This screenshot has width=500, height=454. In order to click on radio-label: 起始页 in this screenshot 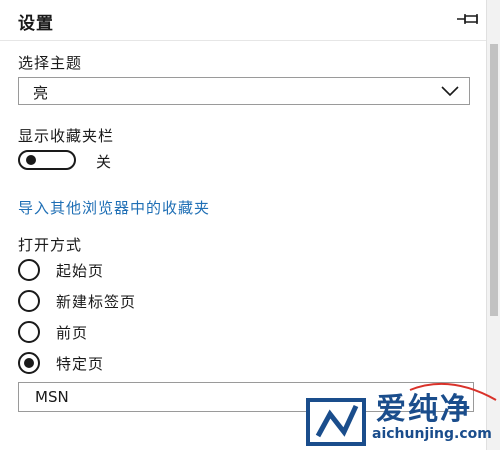, I will do `click(80, 271)`.